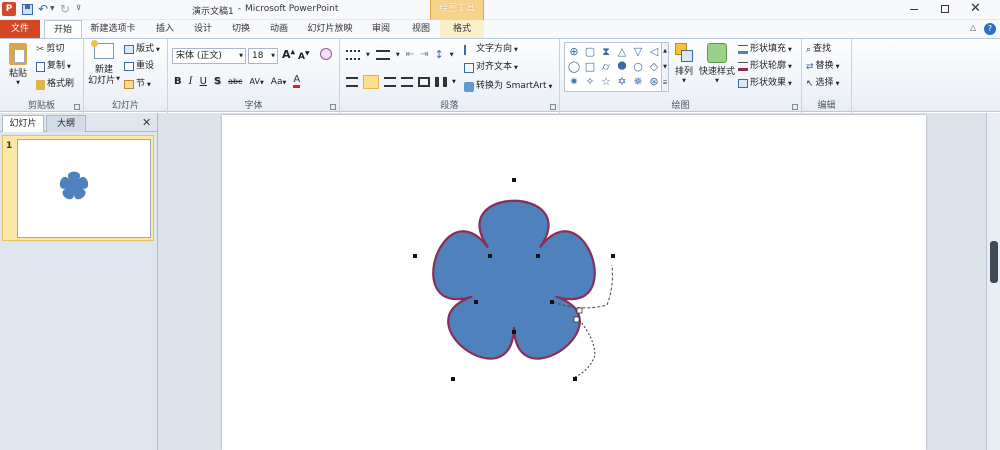 The image size is (1000, 450). What do you see at coordinates (288, 54) in the screenshot?
I see `grow-font-button: A▲` at bounding box center [288, 54].